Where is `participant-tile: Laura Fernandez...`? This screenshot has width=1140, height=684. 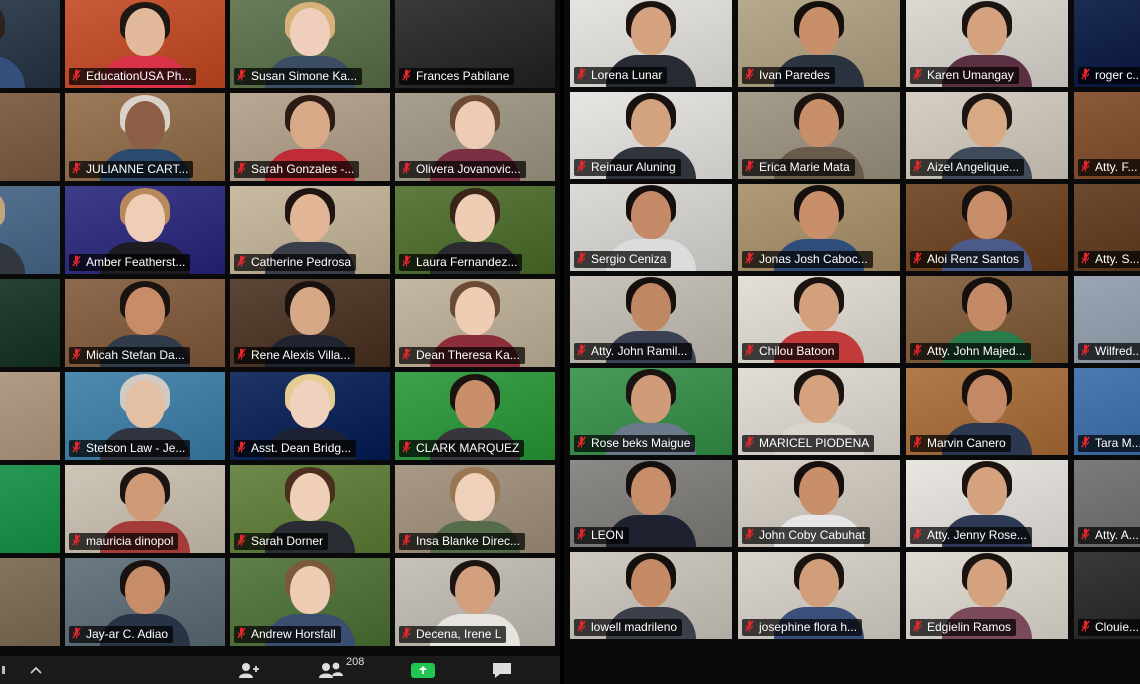
participant-tile: Laura Fernandez... is located at coordinates (475, 230).